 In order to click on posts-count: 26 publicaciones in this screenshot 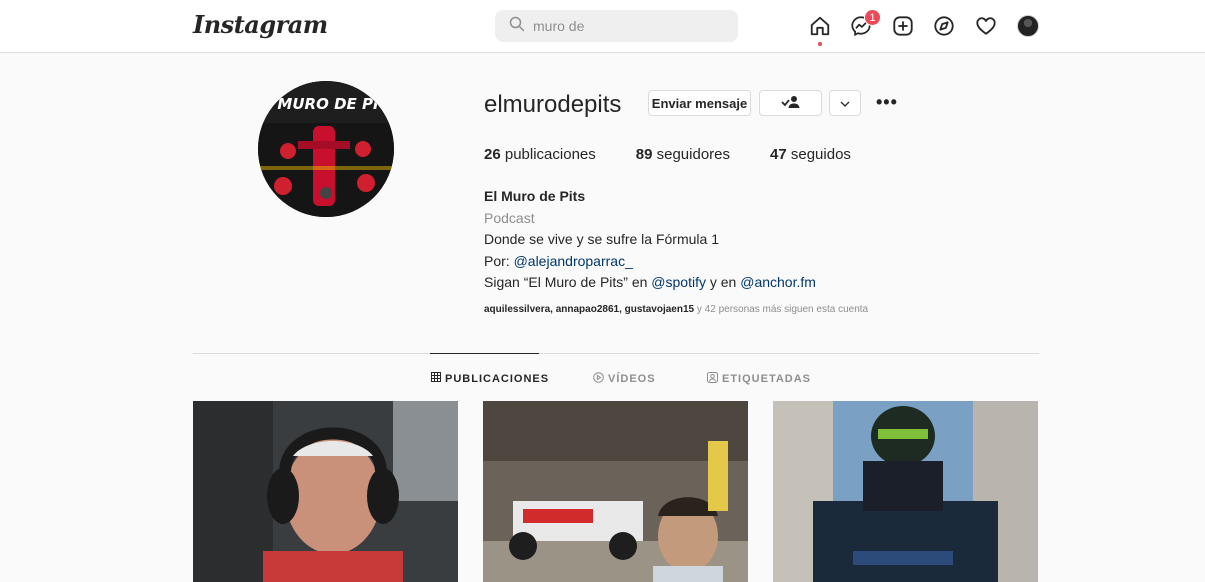, I will do `click(540, 154)`.